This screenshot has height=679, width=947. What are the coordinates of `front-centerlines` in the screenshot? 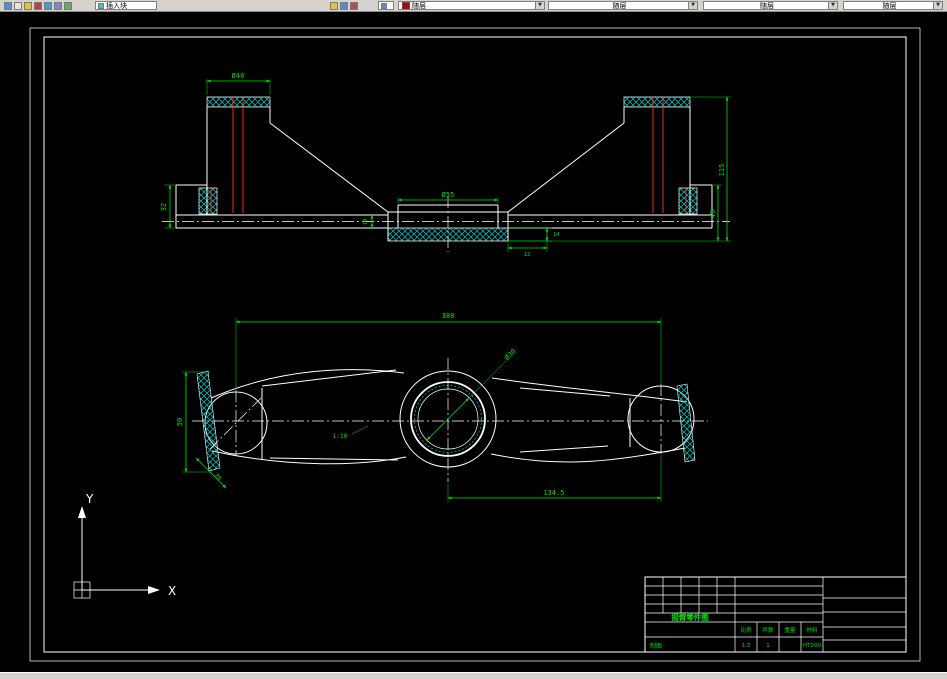 It's located at (446, 224).